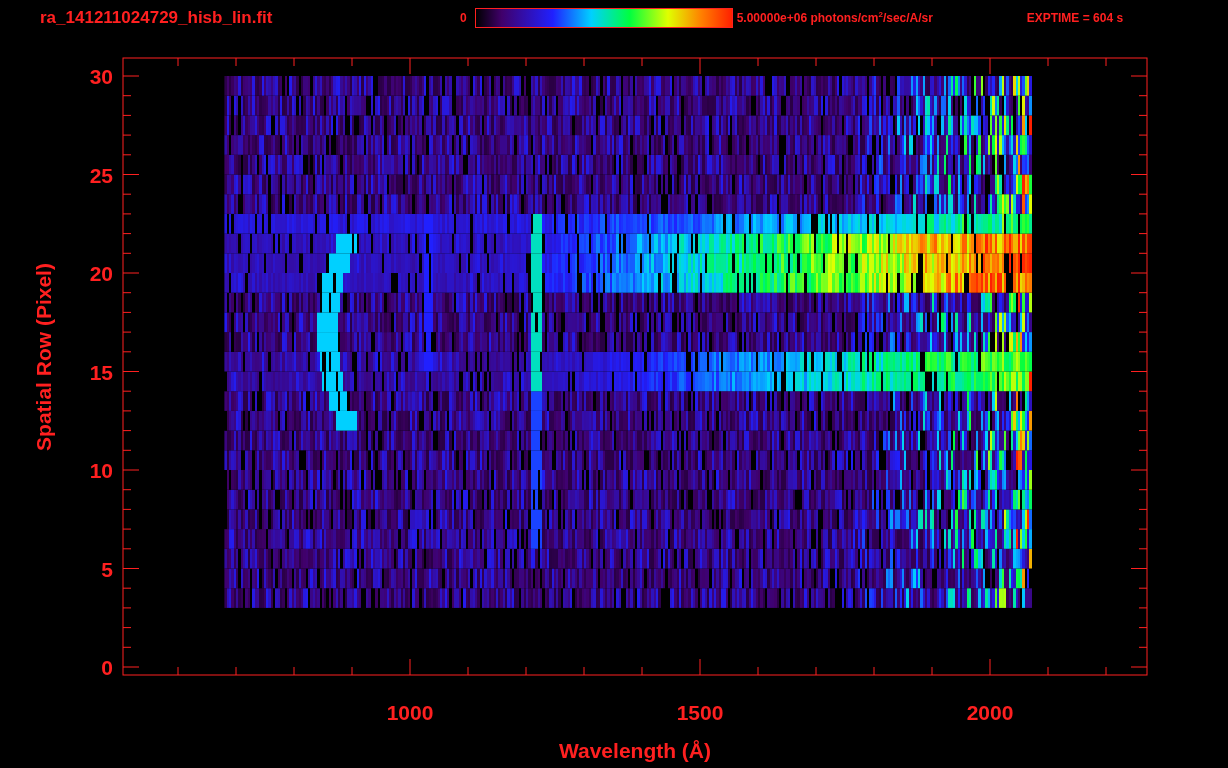 This screenshot has height=768, width=1228. I want to click on y-tick-label: 10, so click(101, 470).